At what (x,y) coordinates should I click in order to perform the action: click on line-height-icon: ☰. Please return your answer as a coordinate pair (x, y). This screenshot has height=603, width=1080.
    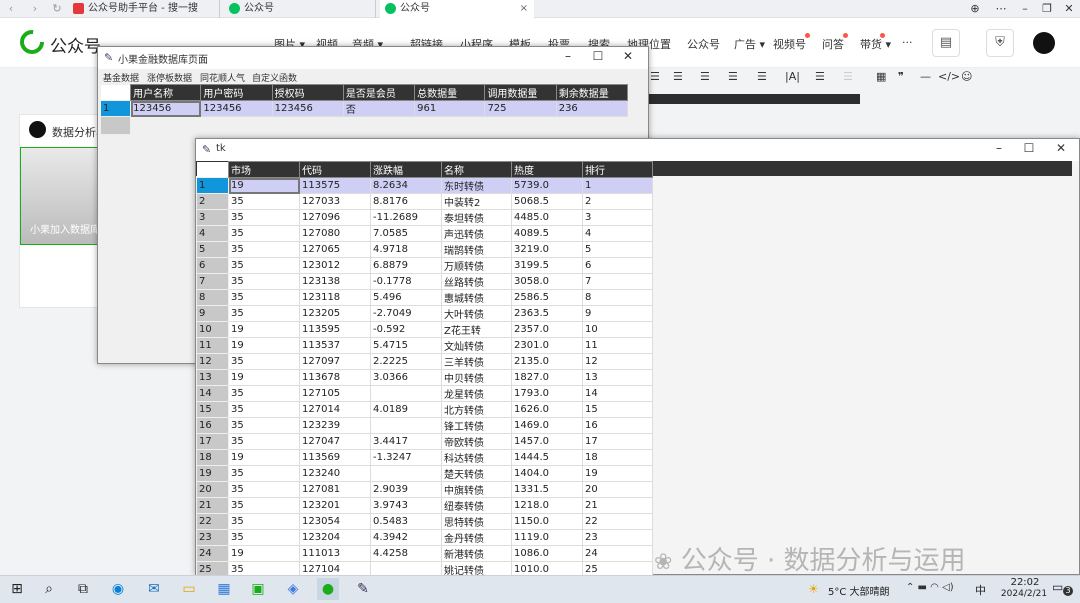
    Looking at the image, I should click on (733, 76).